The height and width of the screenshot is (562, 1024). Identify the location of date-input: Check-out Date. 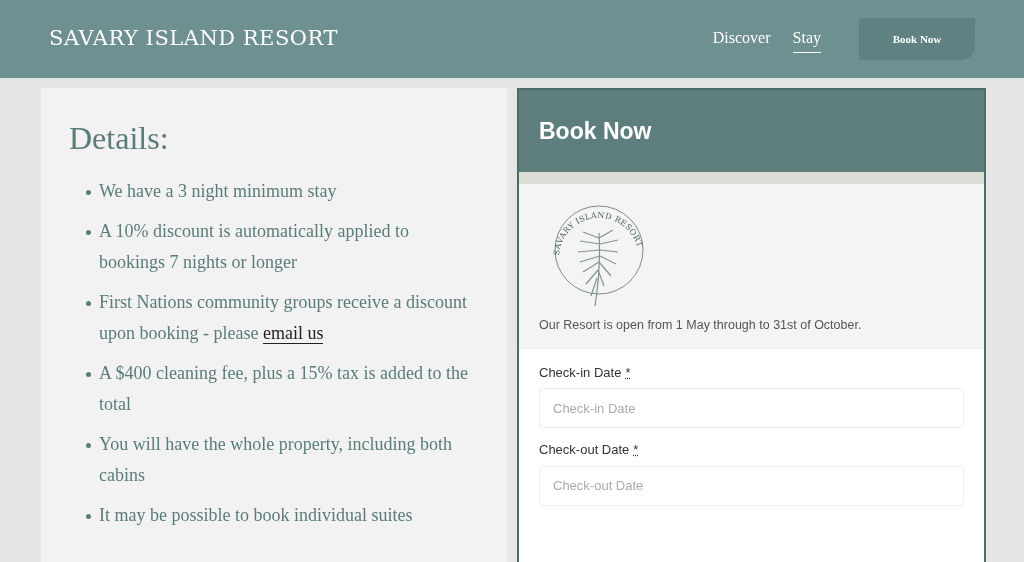
(751, 485).